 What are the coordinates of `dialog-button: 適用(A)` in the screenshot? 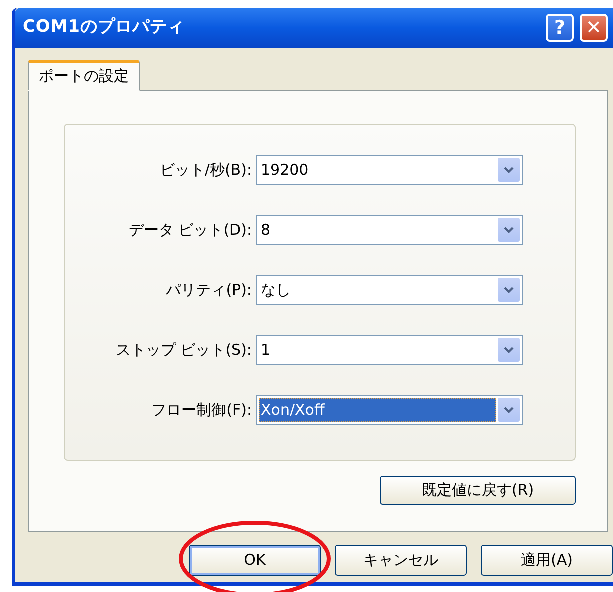 It's located at (547, 560).